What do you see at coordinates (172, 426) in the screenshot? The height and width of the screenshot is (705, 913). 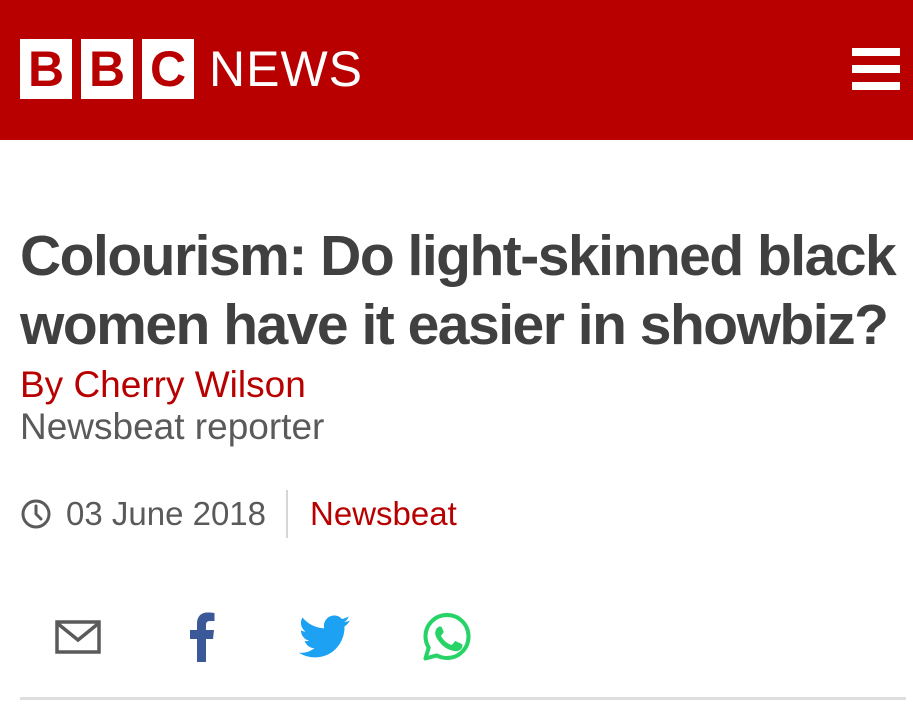 I see `author-role: Newsbeat reporter` at bounding box center [172, 426].